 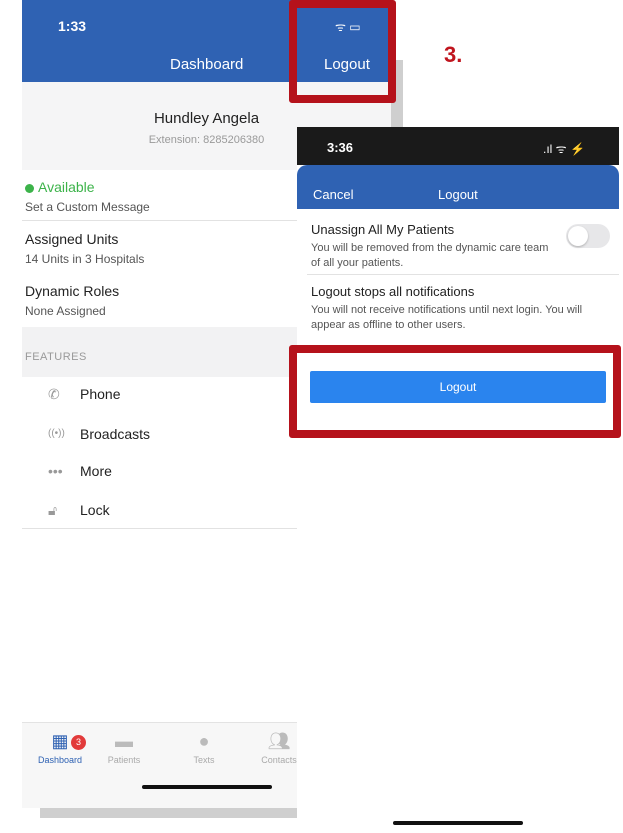 I want to click on tab-label: Patients, so click(x=124, y=760).